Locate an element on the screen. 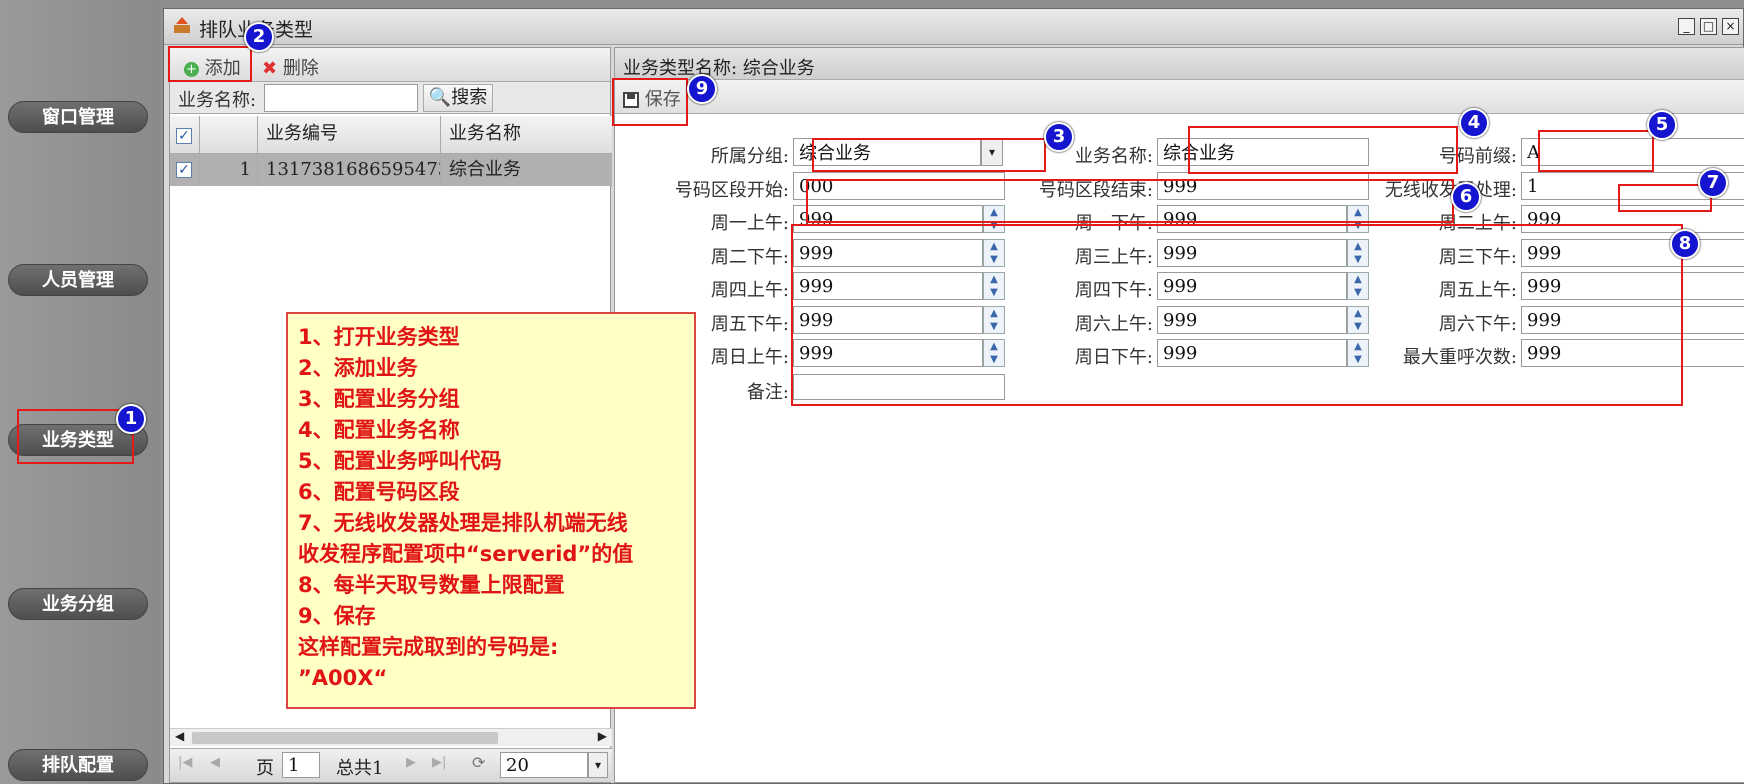 This screenshot has width=1744, height=784. total-pages-label: 总共1 is located at coordinates (360, 768).